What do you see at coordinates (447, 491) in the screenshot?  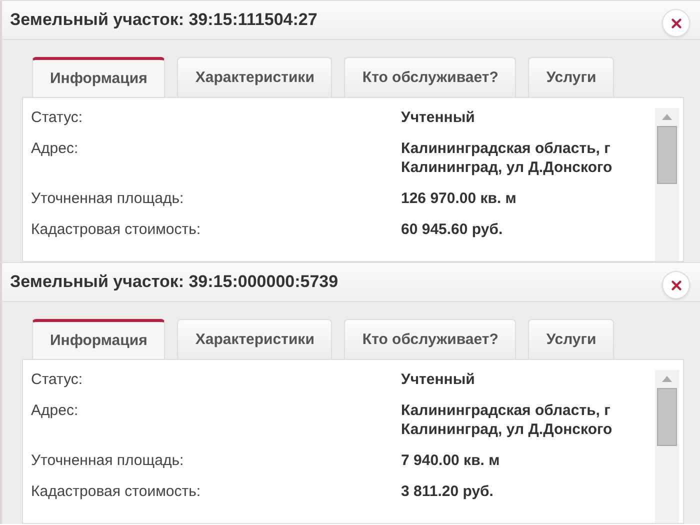 I see `field-value: 3 811.20 руб.` at bounding box center [447, 491].